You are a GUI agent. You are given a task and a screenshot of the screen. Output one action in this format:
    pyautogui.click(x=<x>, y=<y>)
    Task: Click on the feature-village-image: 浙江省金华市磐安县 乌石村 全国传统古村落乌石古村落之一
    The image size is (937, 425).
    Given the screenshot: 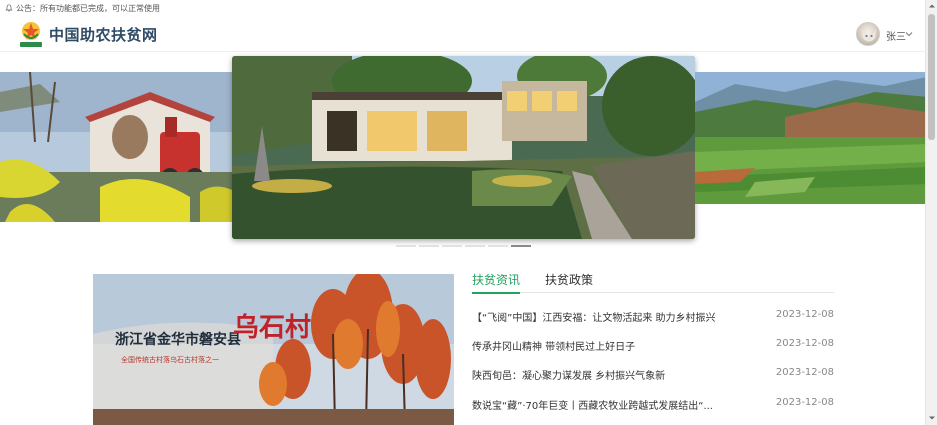 What is the action you would take?
    pyautogui.click(x=273, y=349)
    